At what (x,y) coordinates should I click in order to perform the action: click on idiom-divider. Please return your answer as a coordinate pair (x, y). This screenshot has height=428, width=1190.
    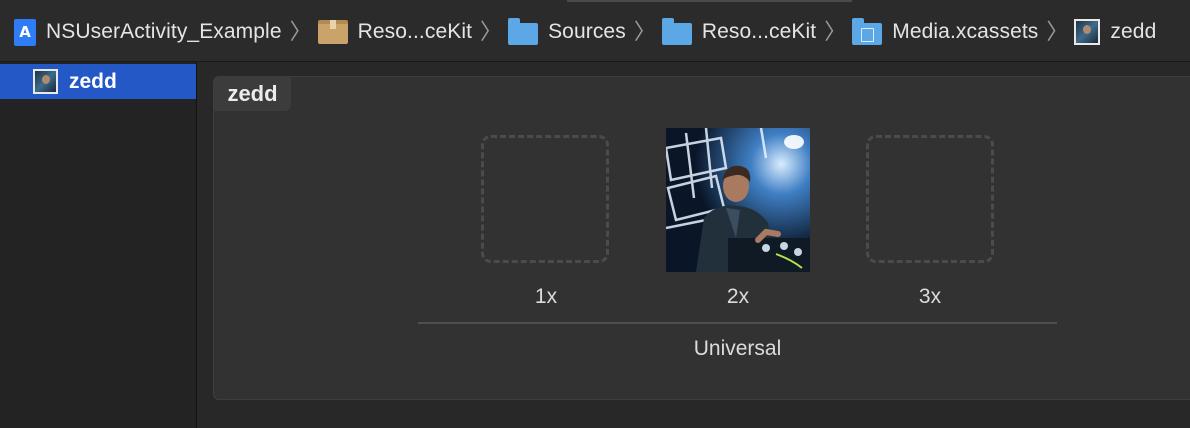
    Looking at the image, I should click on (737, 323).